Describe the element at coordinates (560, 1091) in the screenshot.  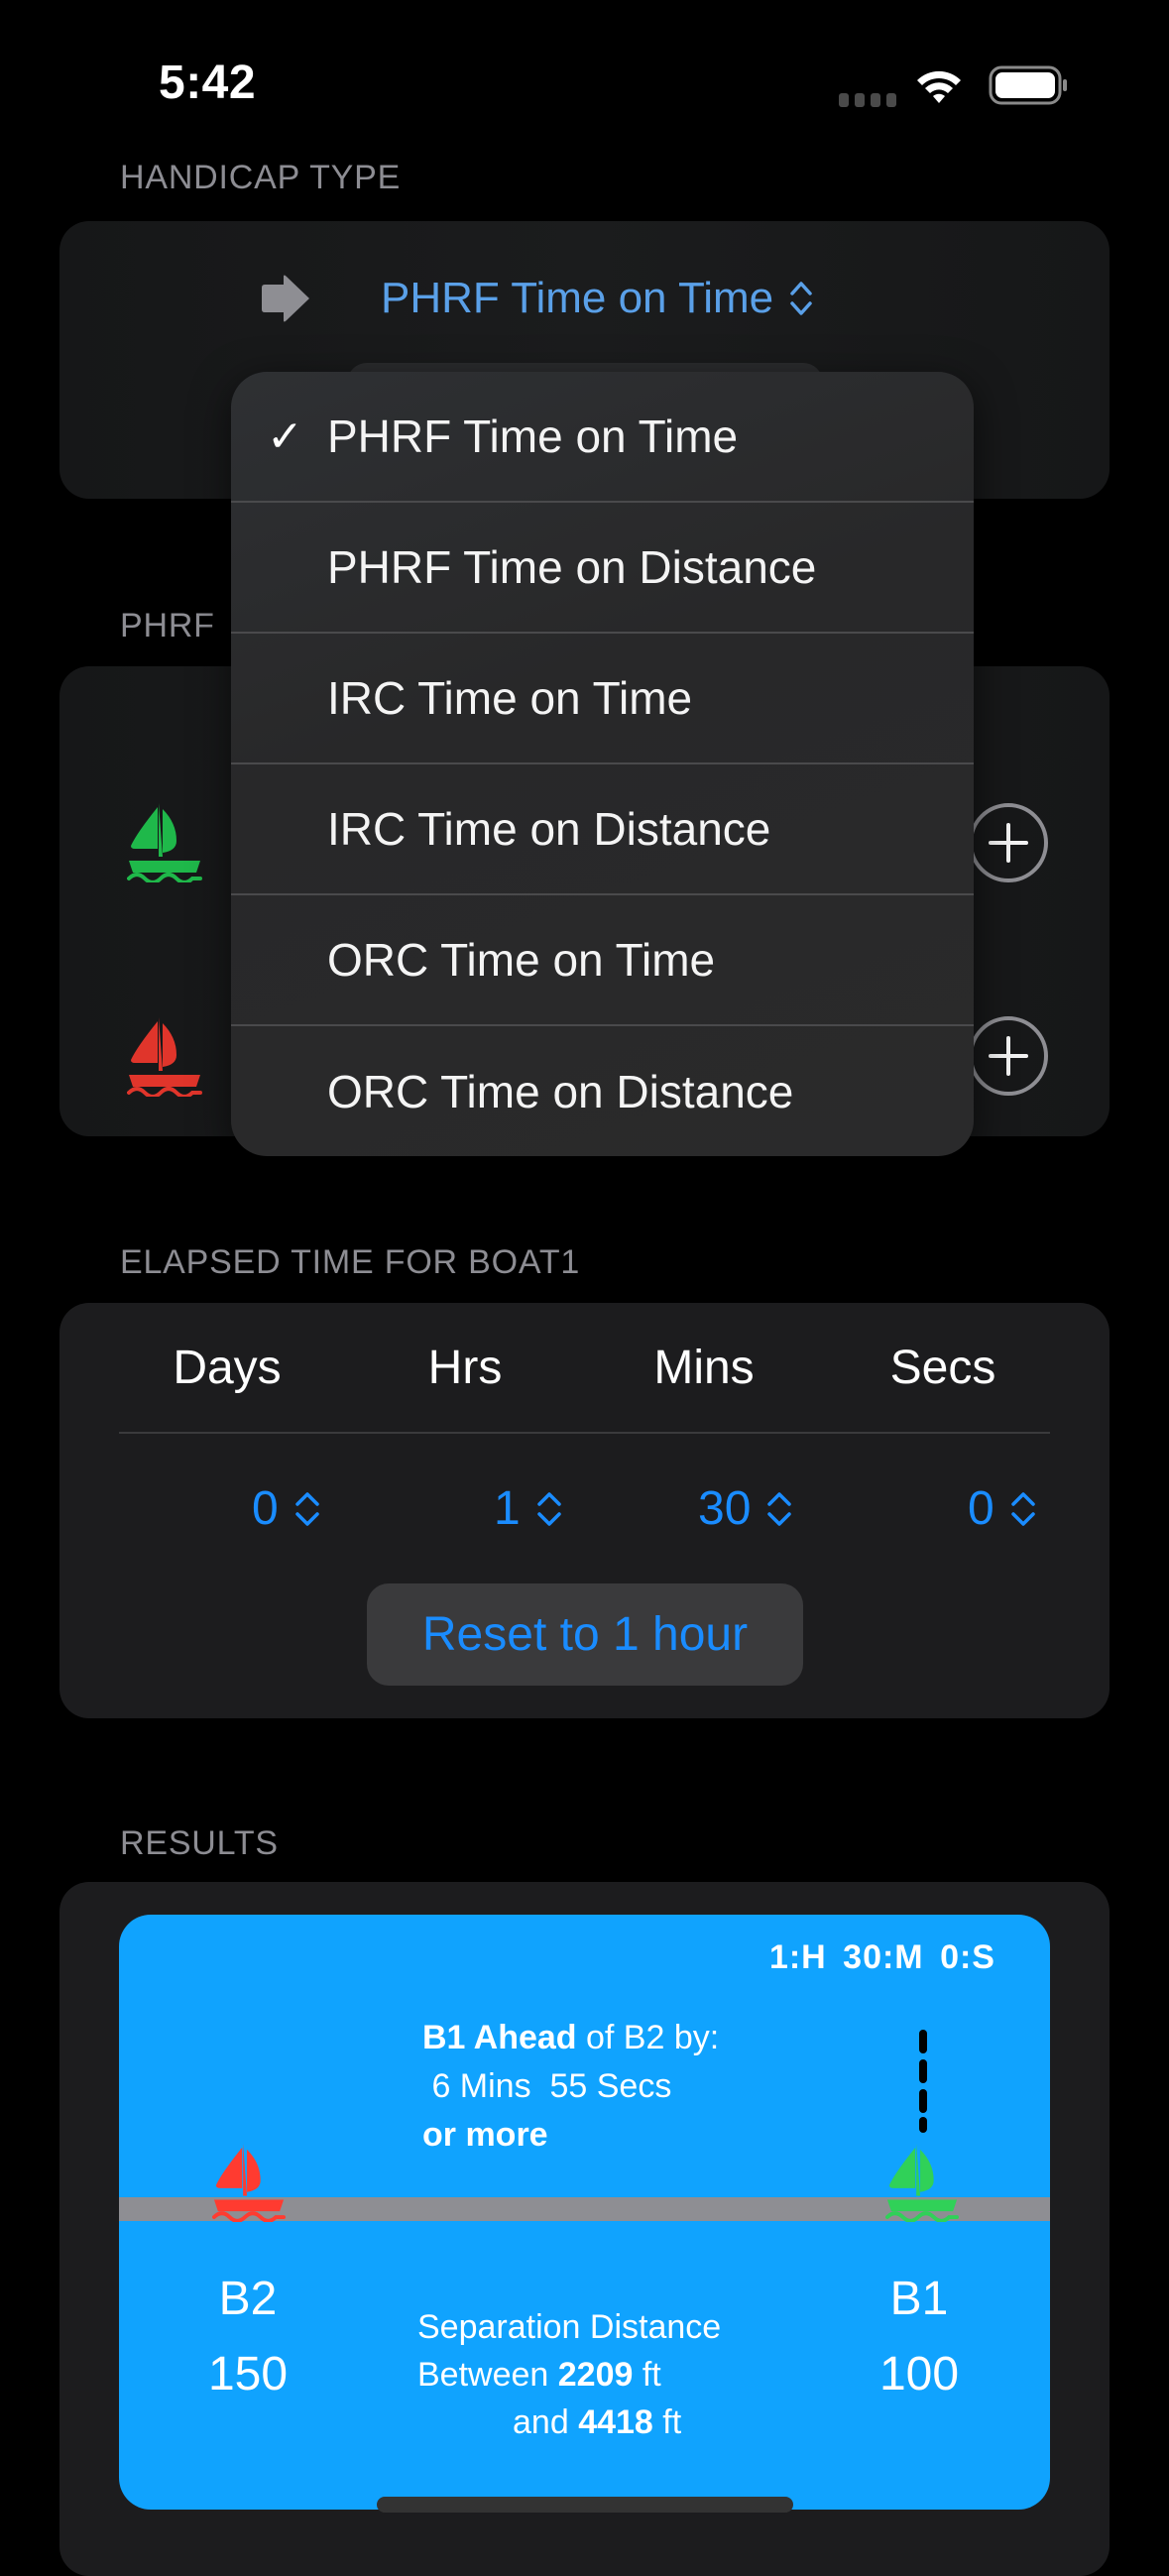
I see `menu-item-label: ORC Time on Distance` at that location.